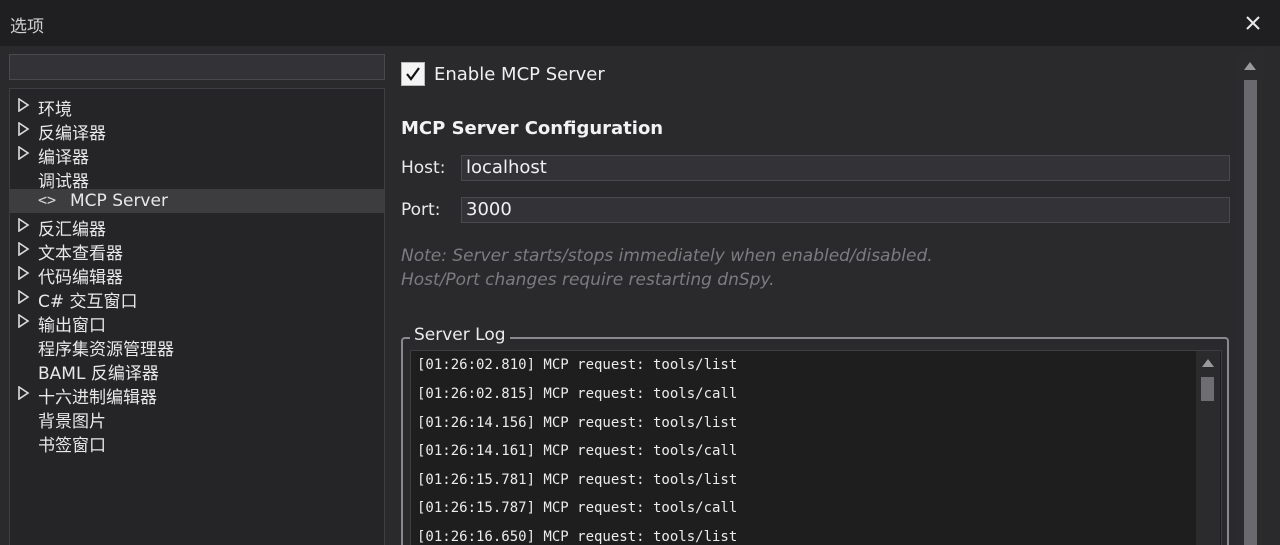 The width and height of the screenshot is (1280, 545). Describe the element at coordinates (640, 23) in the screenshot. I see `title-bar: 选项` at that location.